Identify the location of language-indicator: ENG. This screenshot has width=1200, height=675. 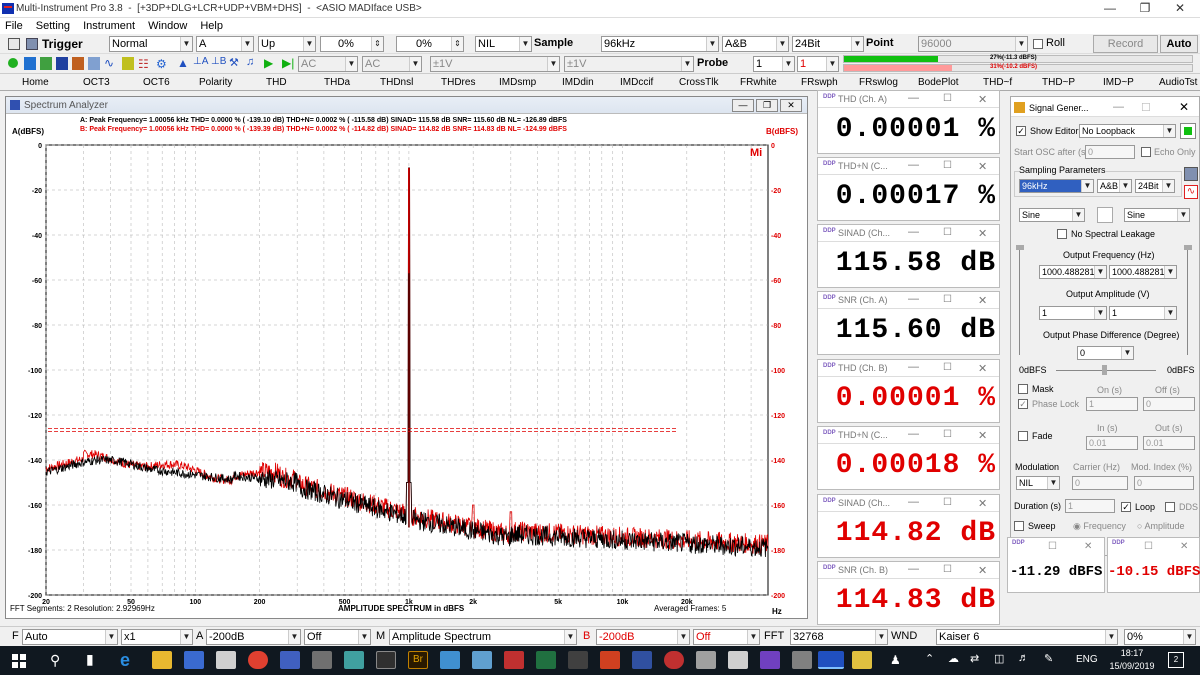
(1087, 659).